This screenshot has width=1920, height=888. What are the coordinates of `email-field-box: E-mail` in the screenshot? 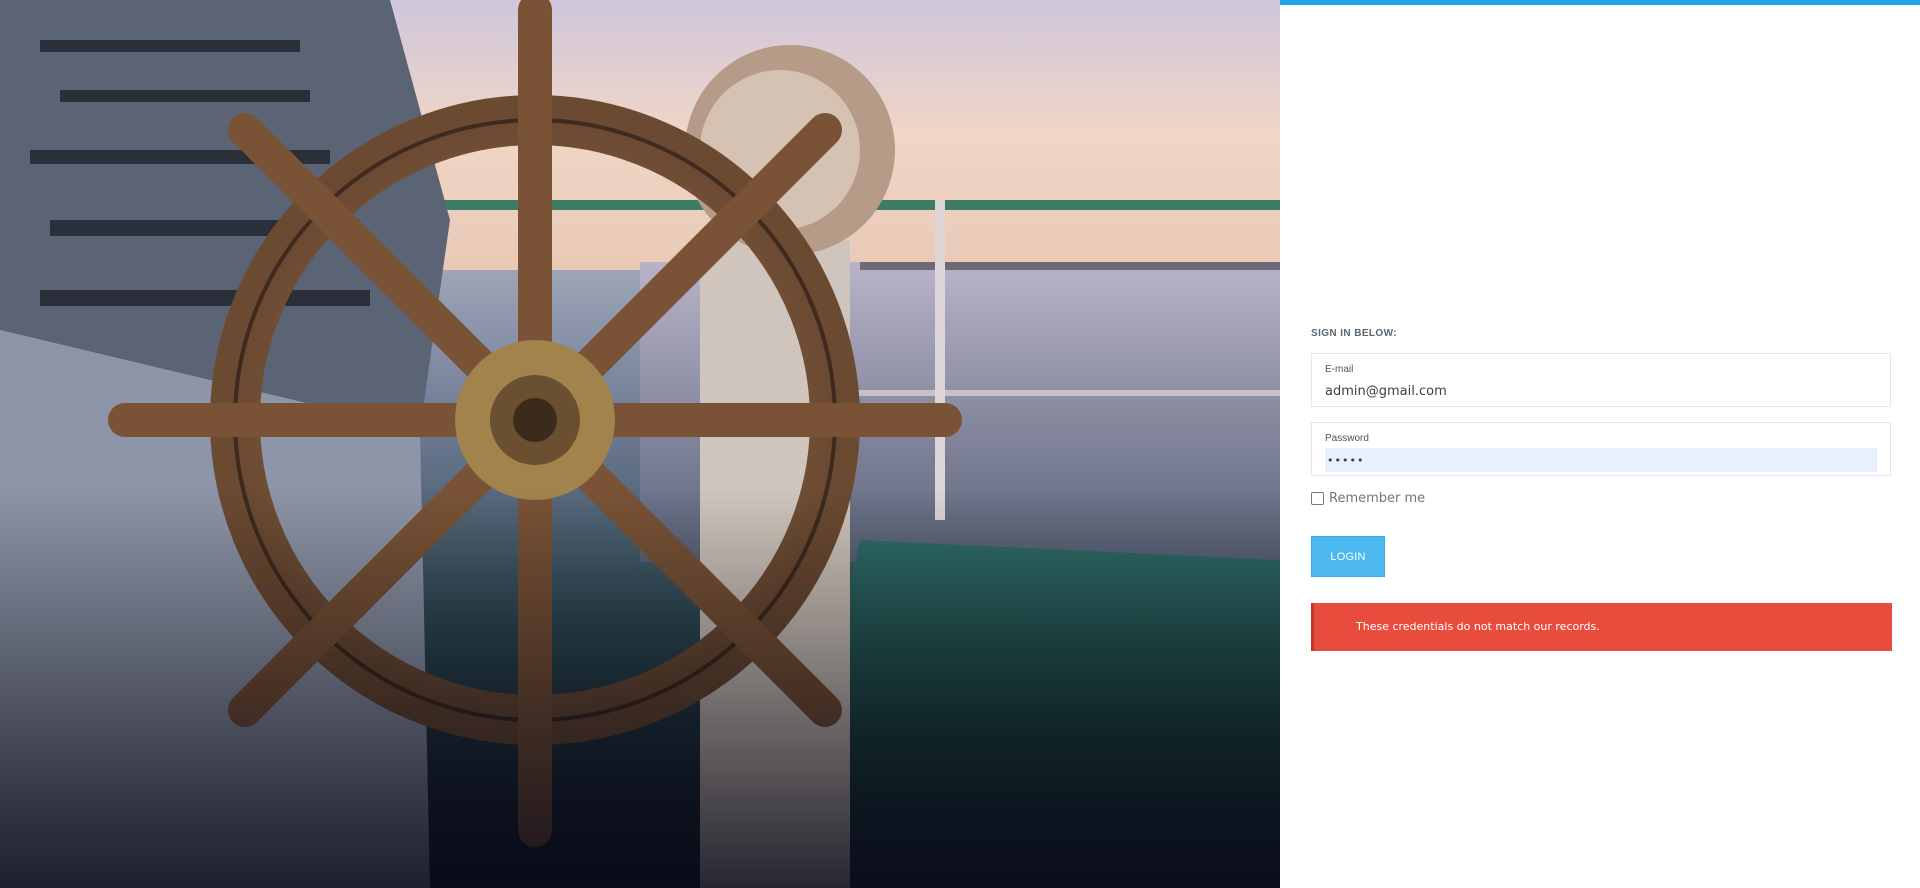 It's located at (1601, 380).